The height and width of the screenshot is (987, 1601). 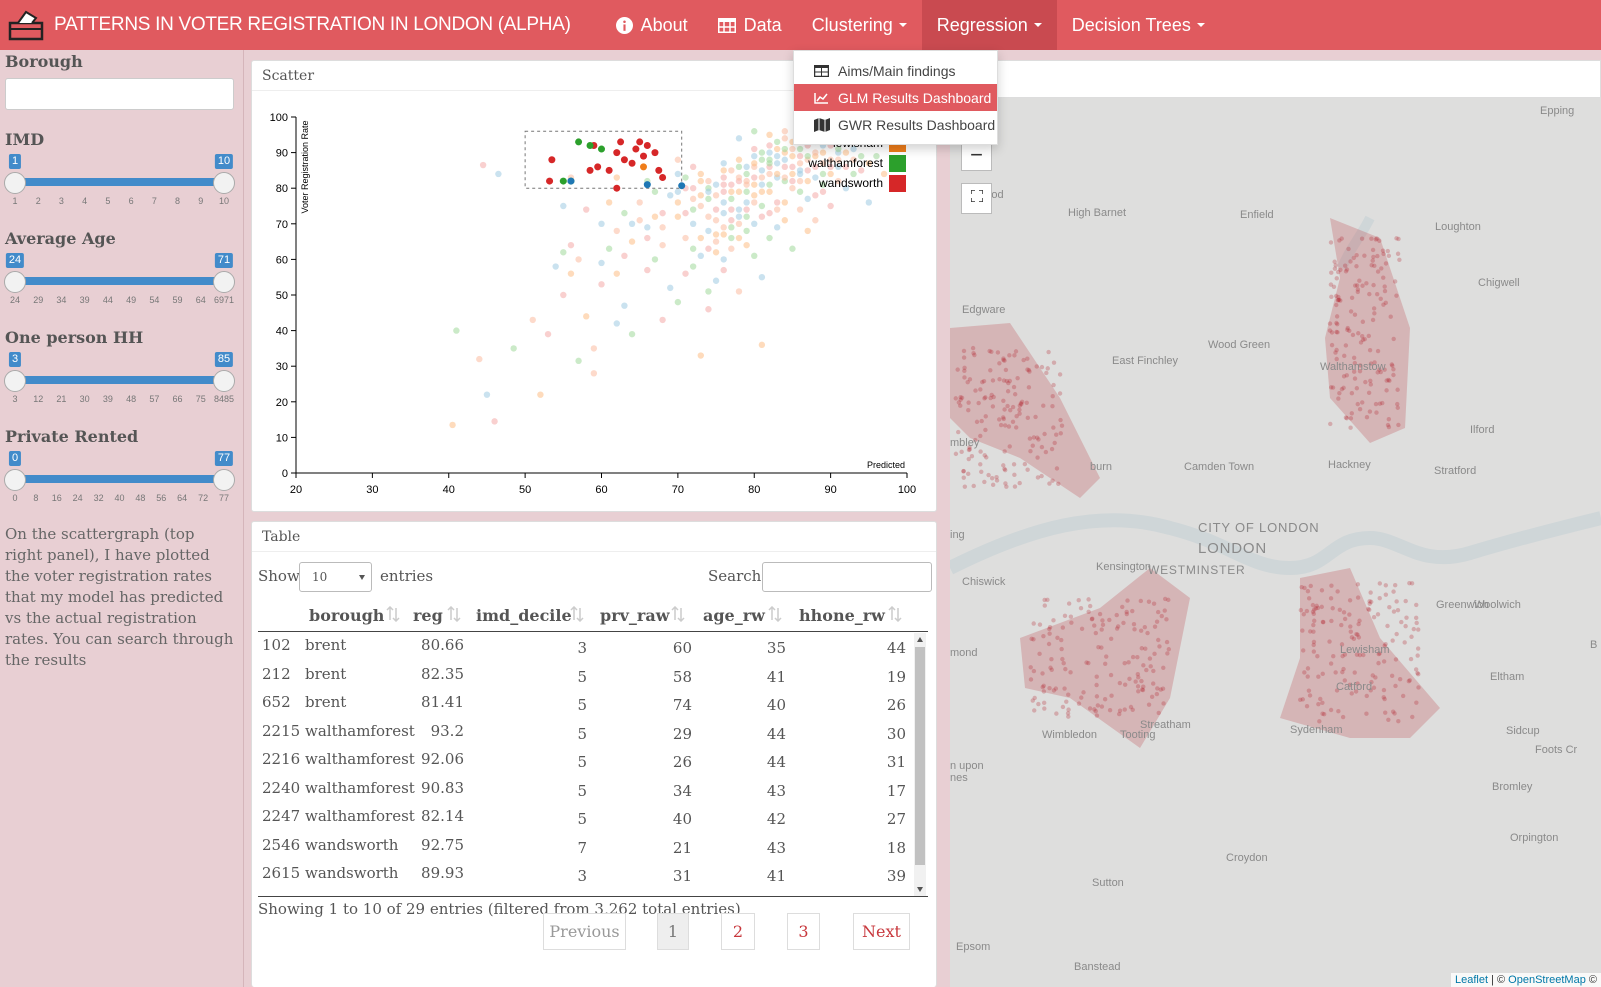 I want to click on menu-item-glm: GLM Results Dashboard, so click(x=895, y=97).